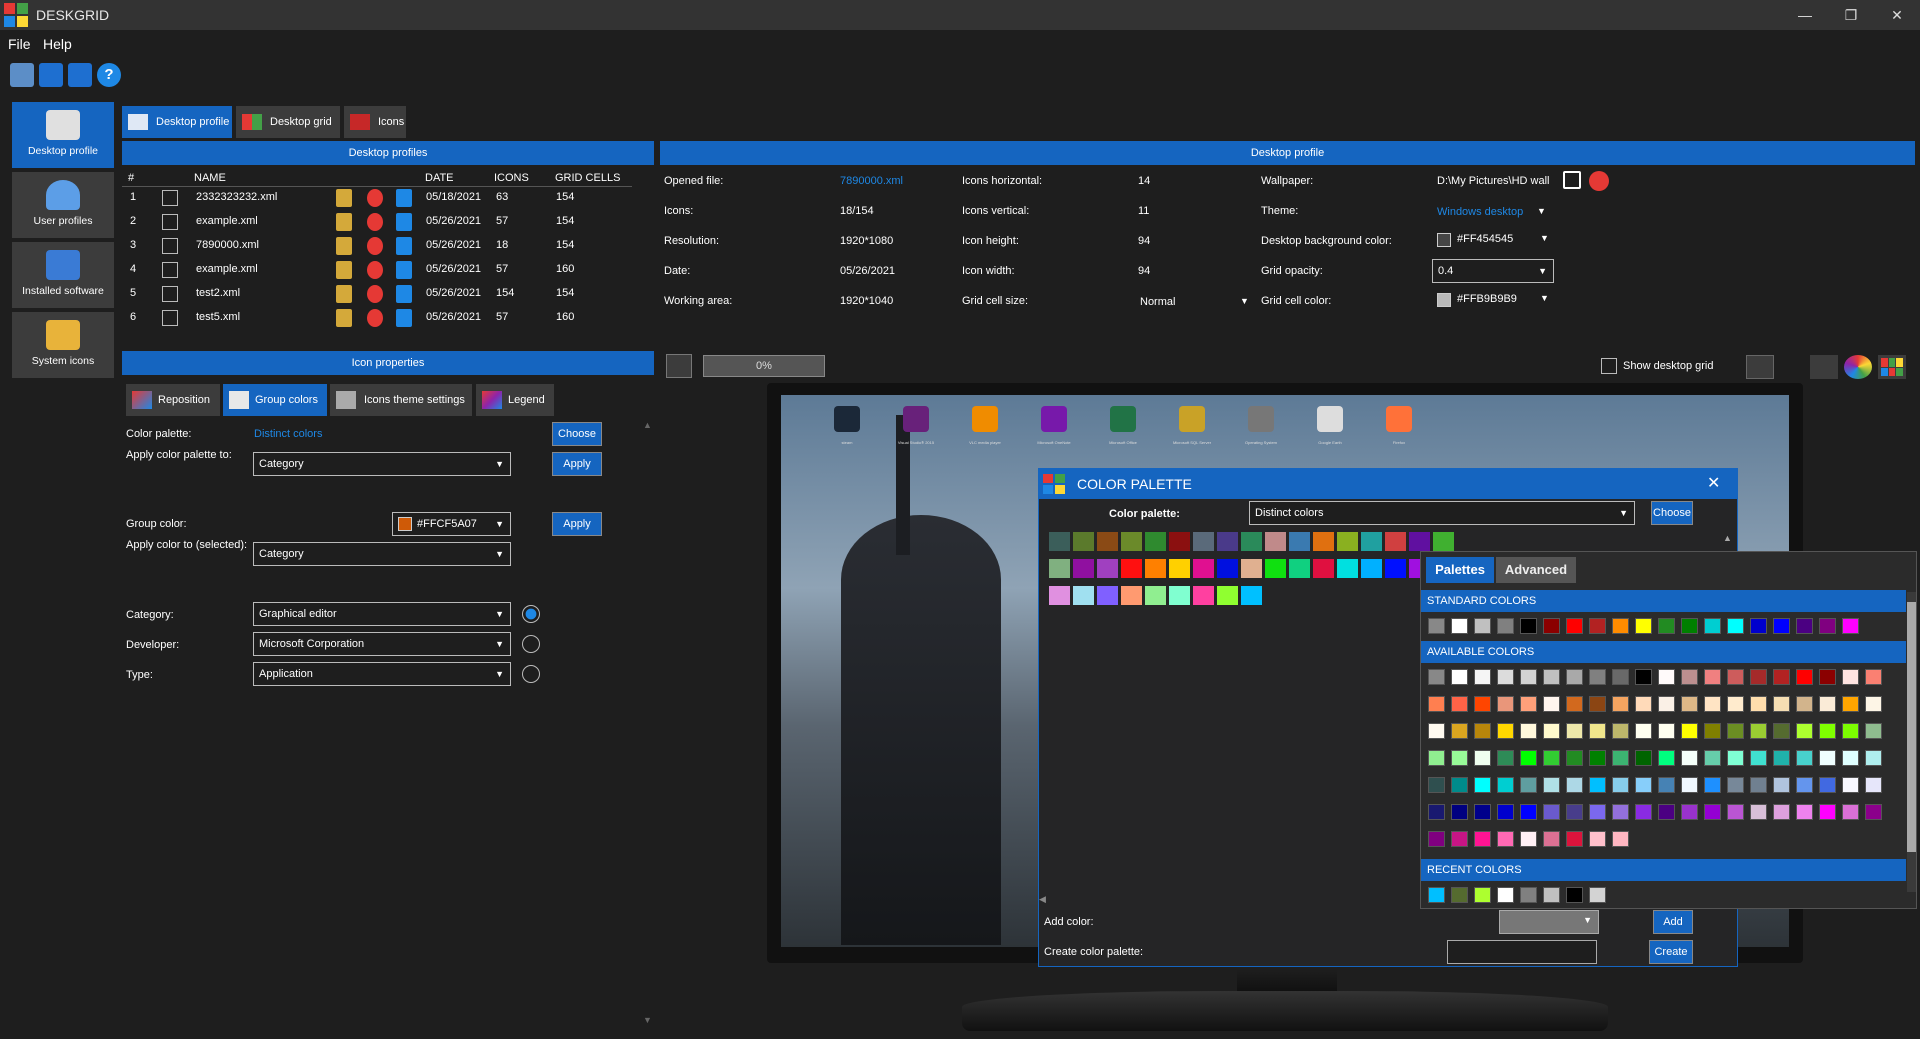  I want to click on table-row: 1 2332323232.xml 05/18/2021 63 154, so click(385, 198).